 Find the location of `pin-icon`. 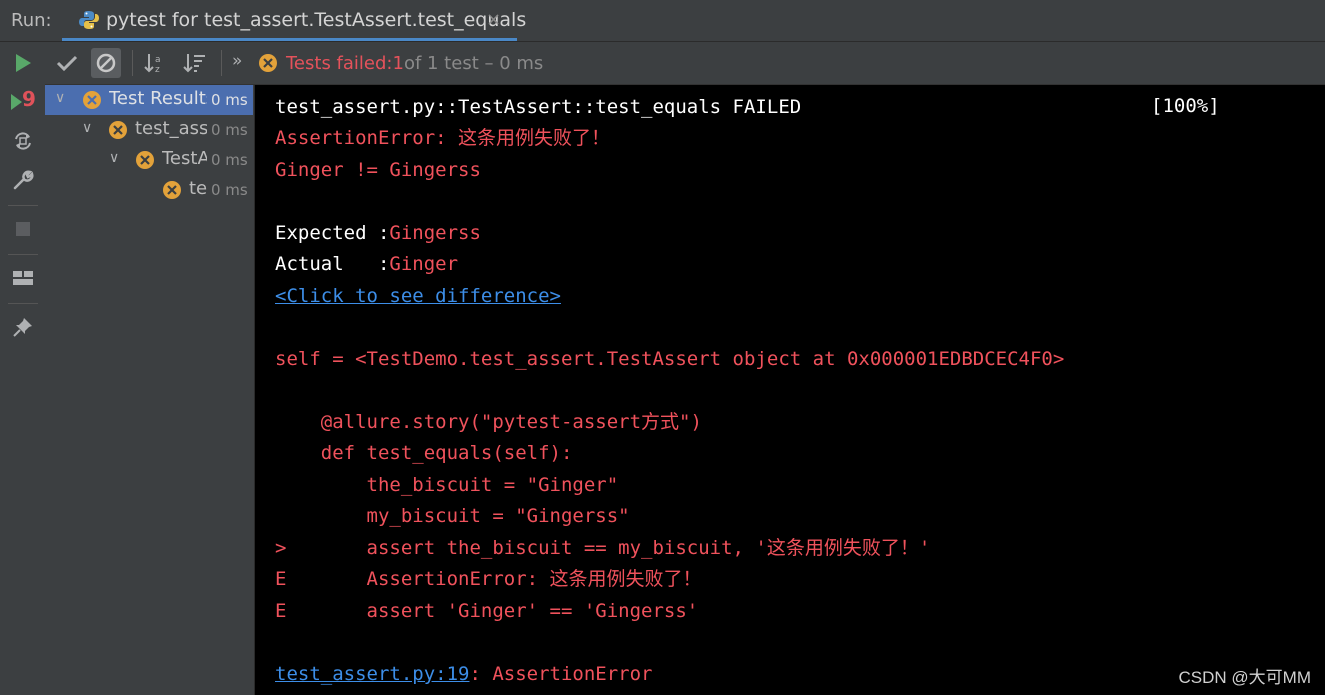

pin-icon is located at coordinates (22, 327).